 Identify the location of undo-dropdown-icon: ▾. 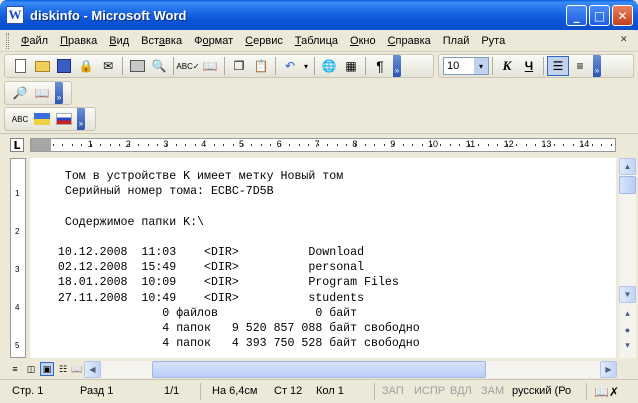
(306, 66).